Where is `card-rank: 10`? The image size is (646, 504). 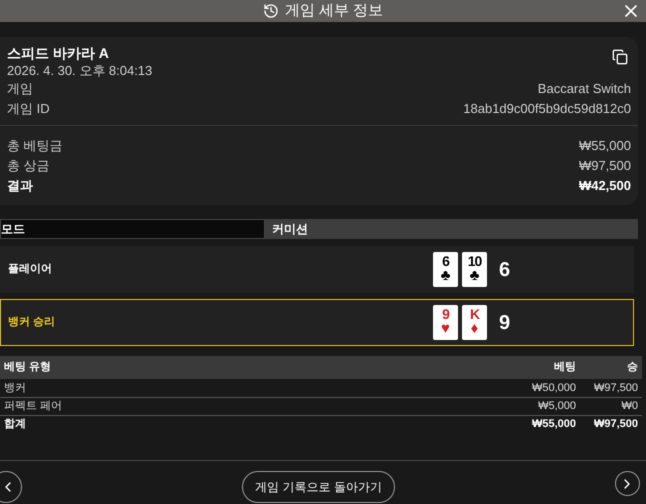
card-rank: 10 is located at coordinates (475, 261).